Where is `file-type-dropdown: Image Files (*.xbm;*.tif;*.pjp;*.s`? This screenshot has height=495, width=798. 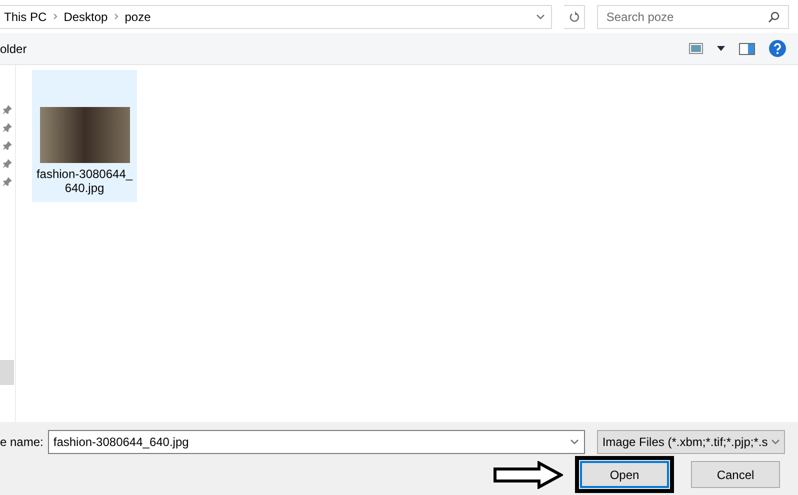
file-type-dropdown: Image Files (*.xbm;*.tif;*.pjp;*.s is located at coordinates (691, 442).